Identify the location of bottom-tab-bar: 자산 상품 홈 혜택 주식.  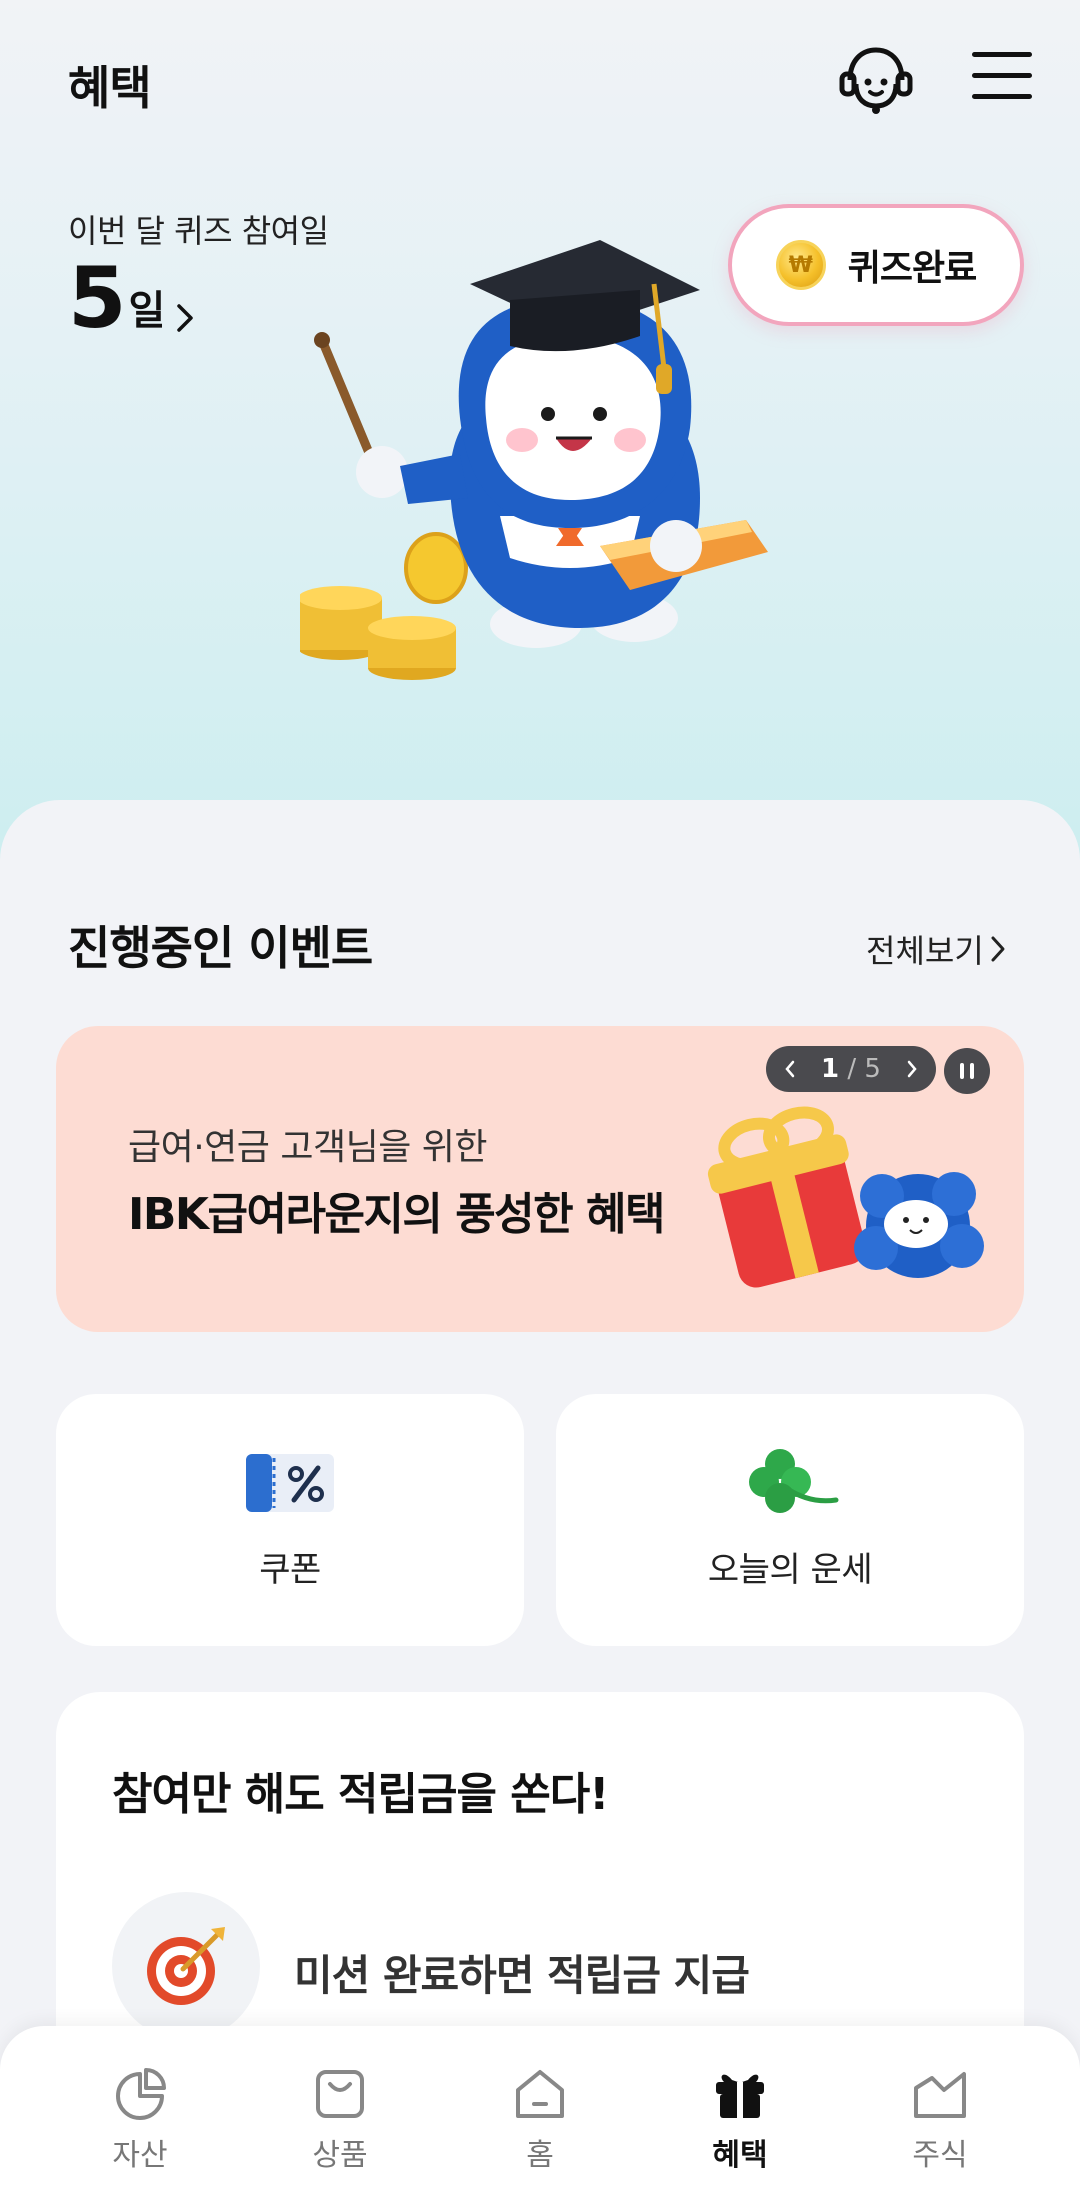
(540, 2109).